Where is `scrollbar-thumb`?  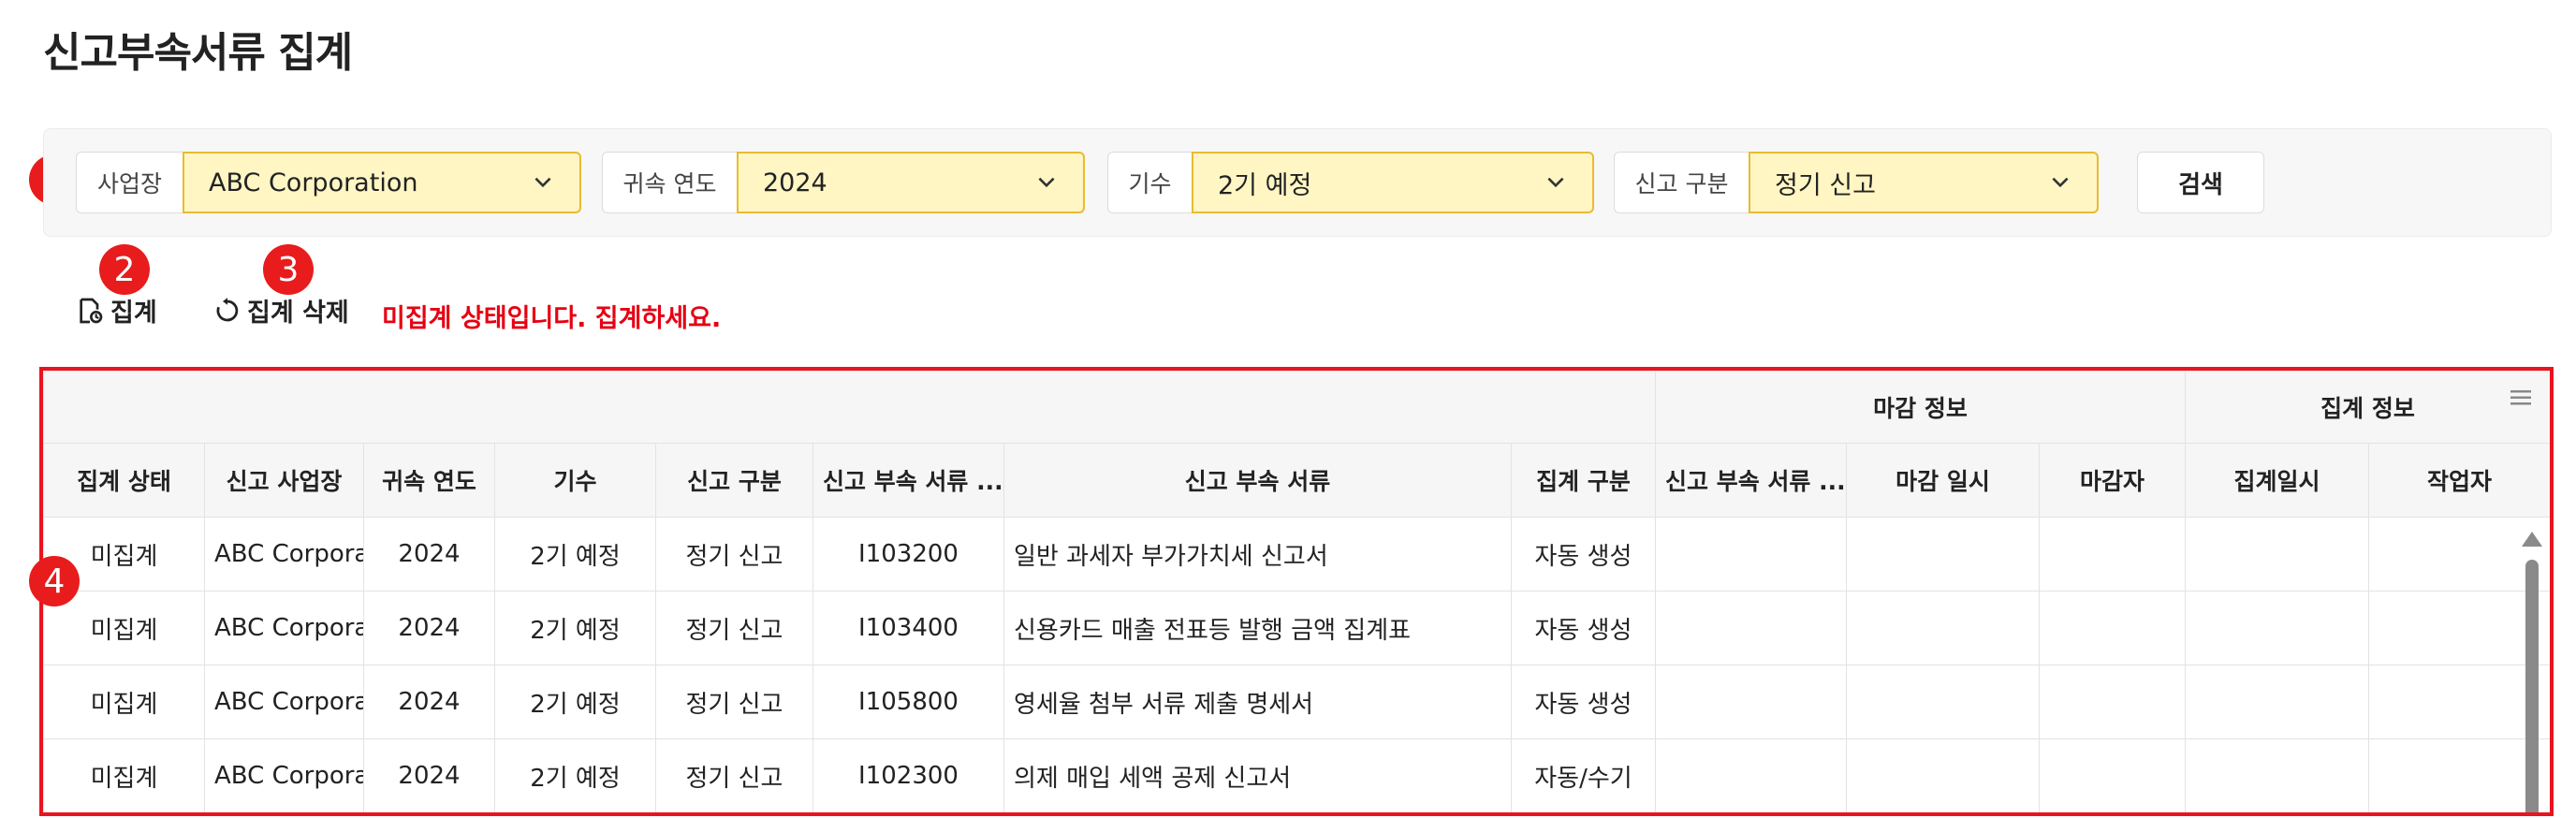 scrollbar-thumb is located at coordinates (2532, 686).